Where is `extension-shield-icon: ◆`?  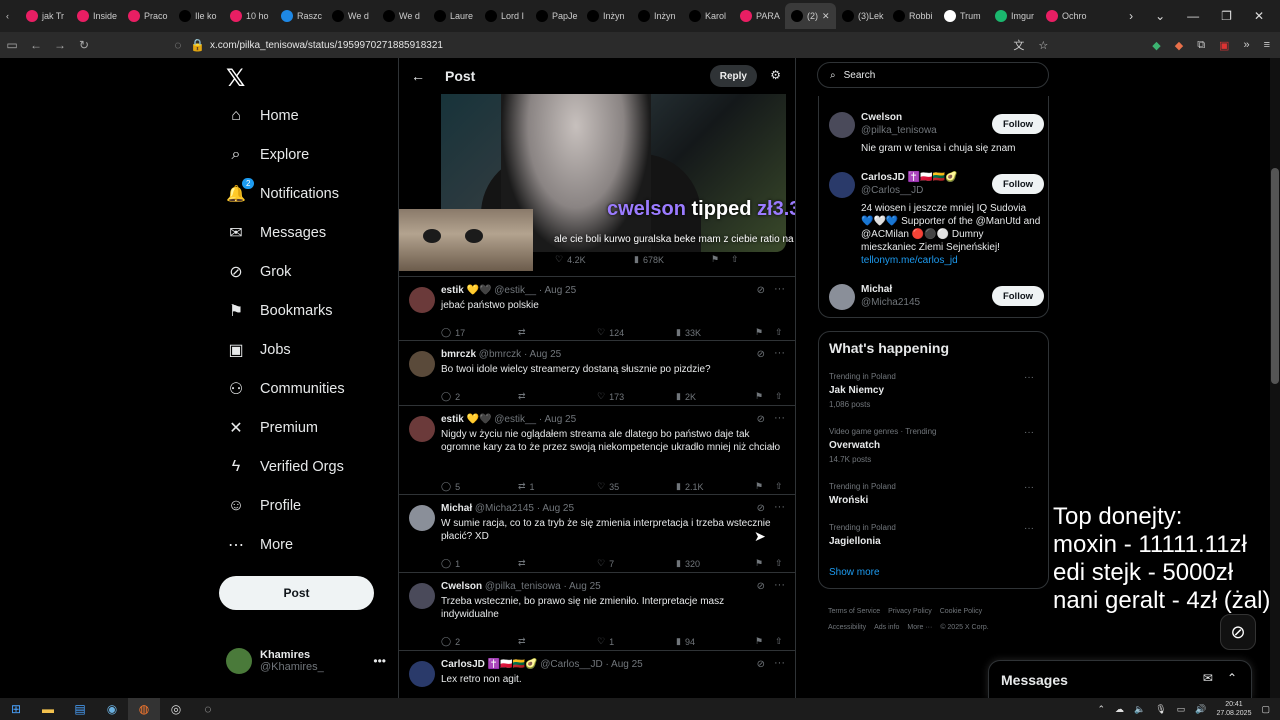 extension-shield-icon: ◆ is located at coordinates (1156, 45).